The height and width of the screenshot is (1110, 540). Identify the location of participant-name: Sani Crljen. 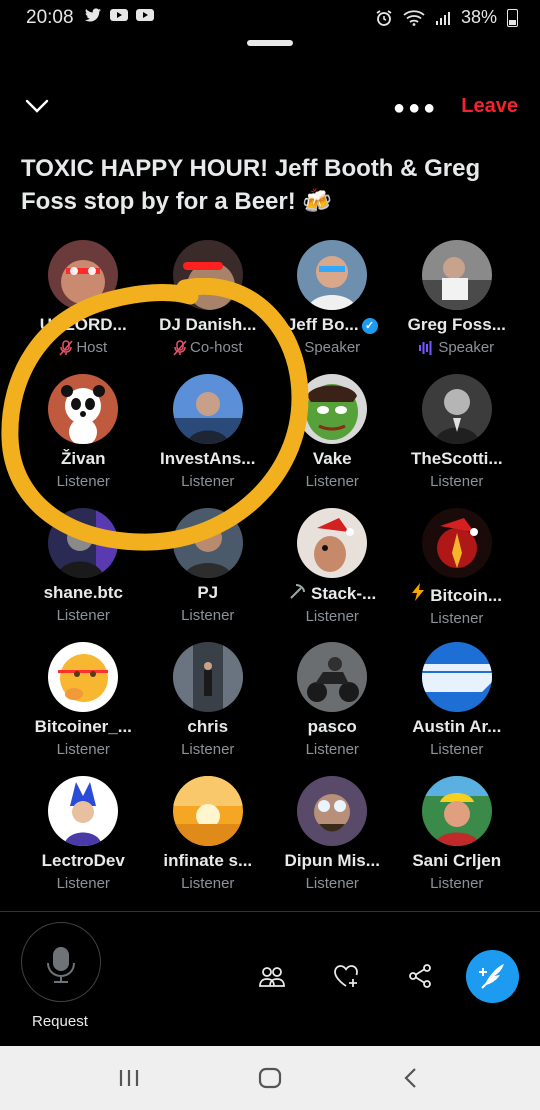
(457, 860).